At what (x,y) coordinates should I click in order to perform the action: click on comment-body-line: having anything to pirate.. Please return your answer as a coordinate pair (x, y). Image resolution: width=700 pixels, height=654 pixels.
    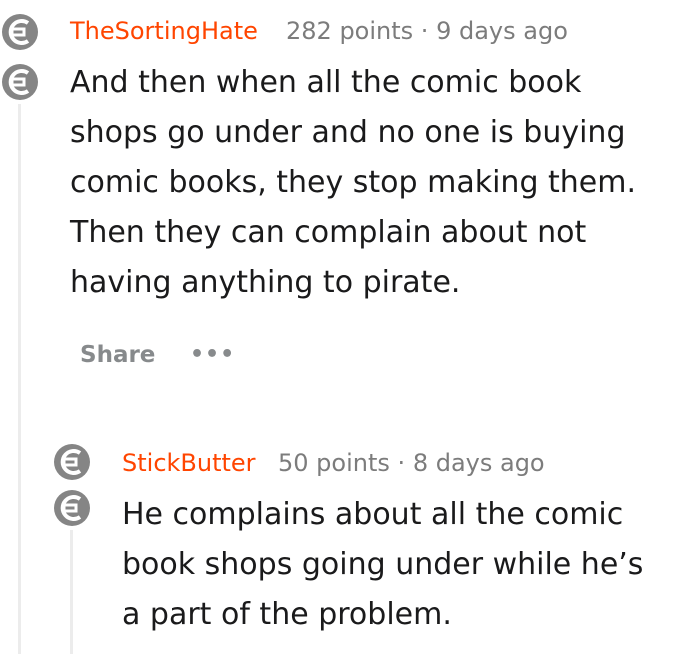
    Looking at the image, I should click on (265, 282).